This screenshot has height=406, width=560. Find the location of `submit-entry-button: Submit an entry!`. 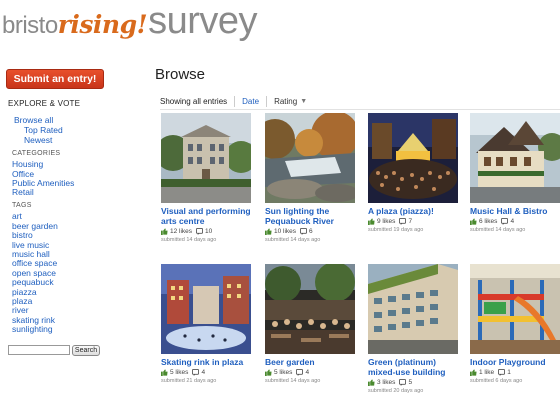

submit-entry-button: Submit an entry! is located at coordinates (55, 79).